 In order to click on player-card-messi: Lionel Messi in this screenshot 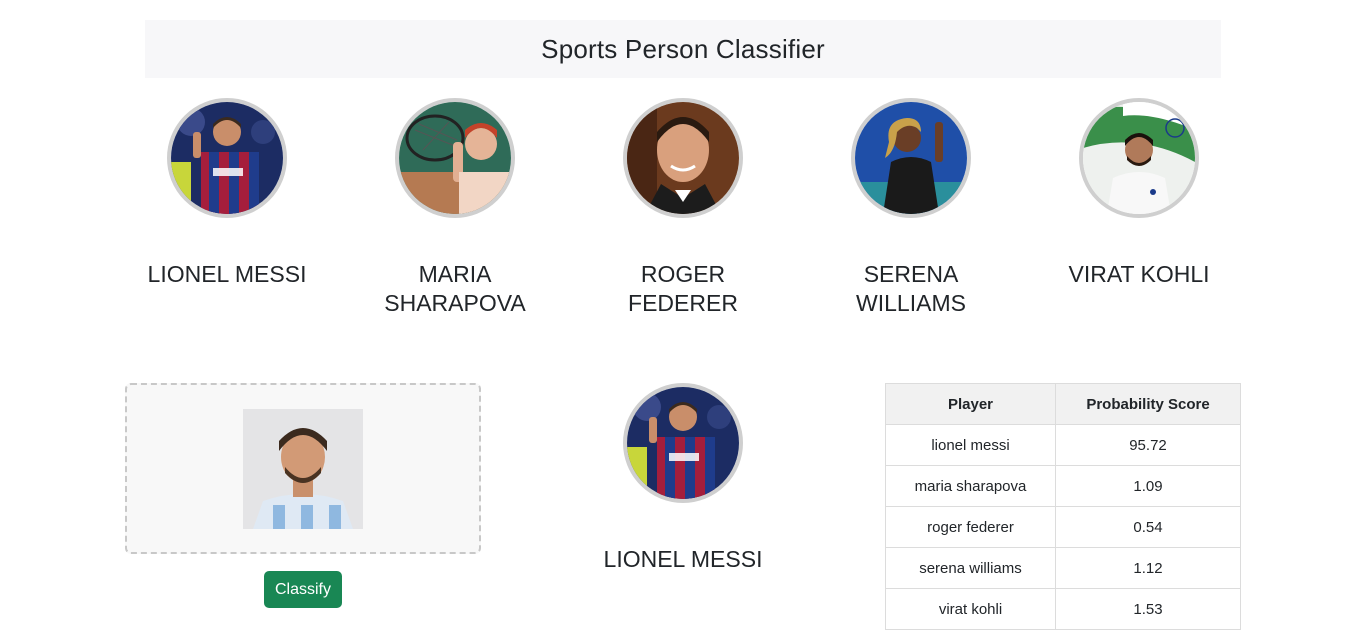, I will do `click(227, 213)`.